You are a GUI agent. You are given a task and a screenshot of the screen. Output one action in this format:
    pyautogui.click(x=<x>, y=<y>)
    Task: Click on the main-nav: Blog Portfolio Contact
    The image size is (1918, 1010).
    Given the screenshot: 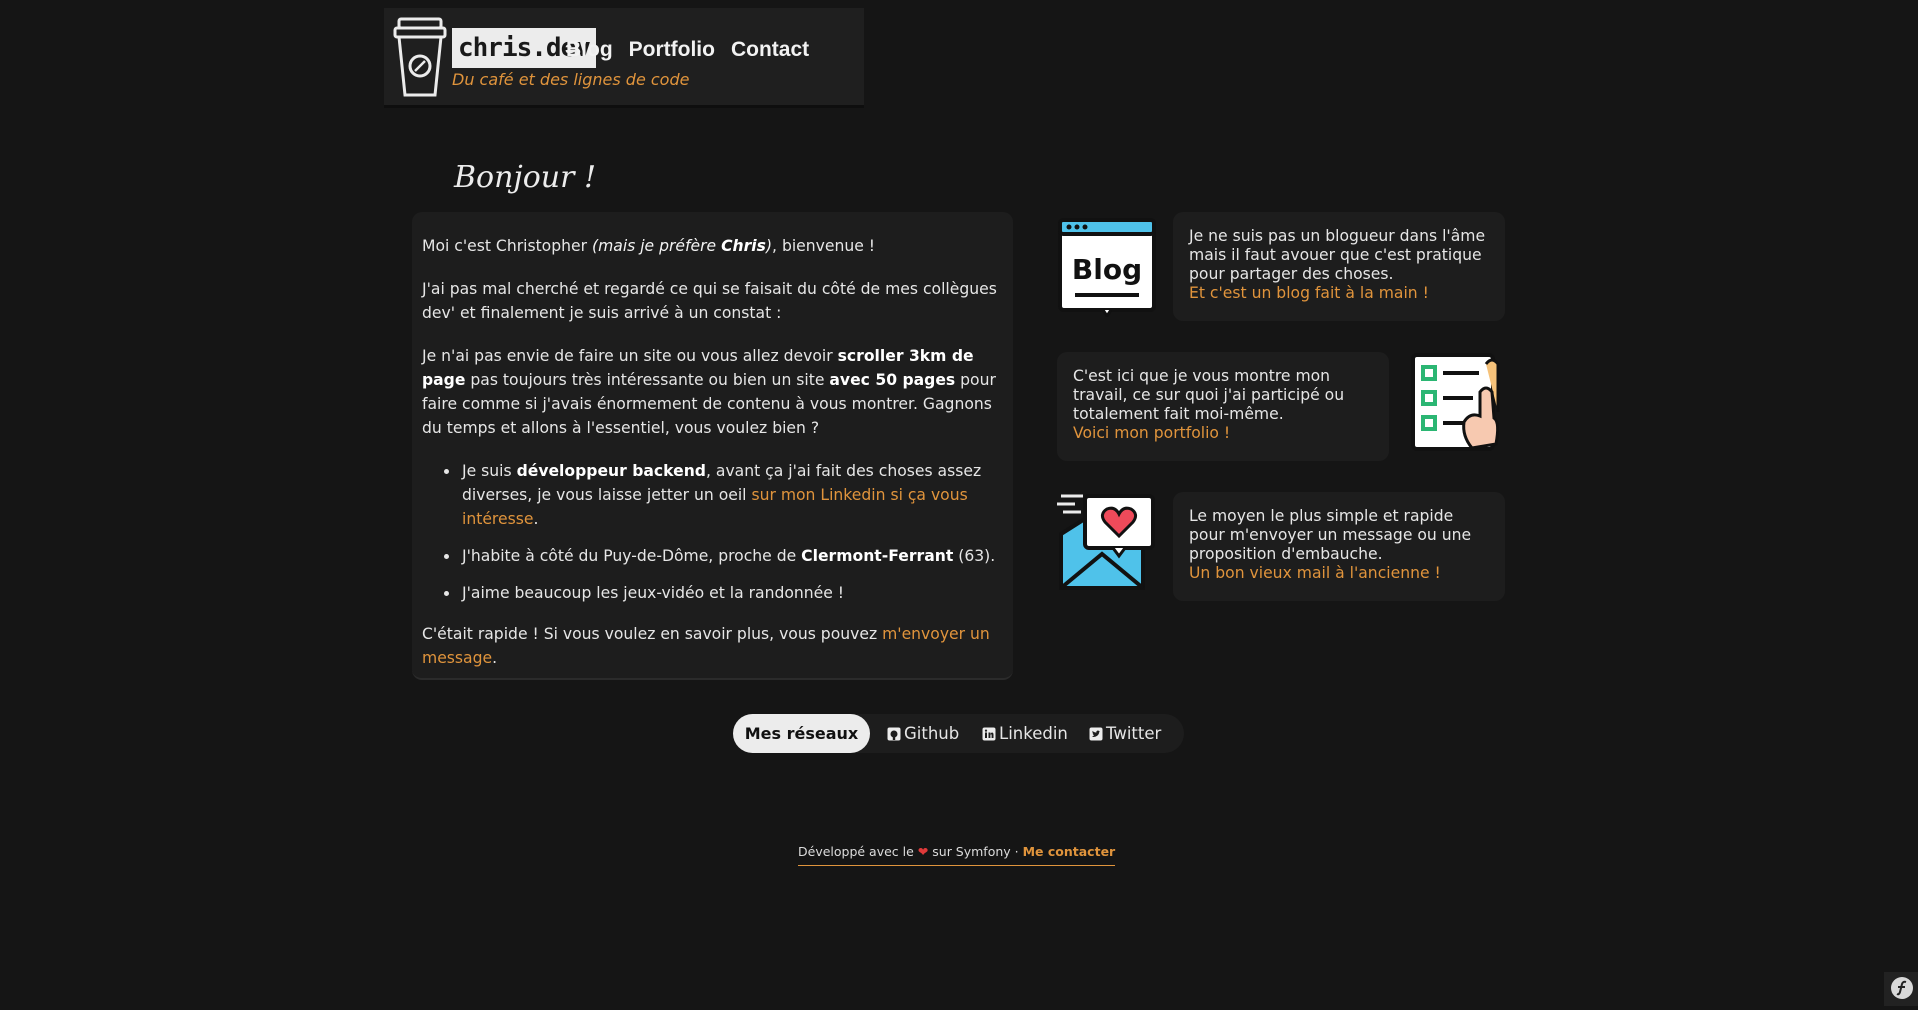 What is the action you would take?
    pyautogui.click(x=687, y=50)
    